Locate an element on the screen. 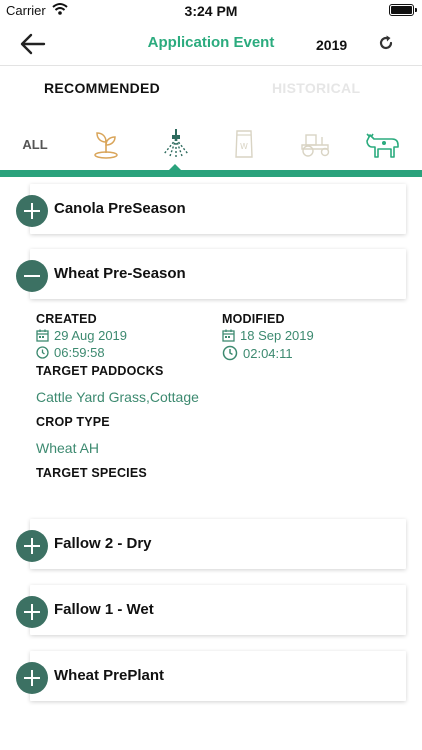  filter-livestock is located at coordinates (384, 144).